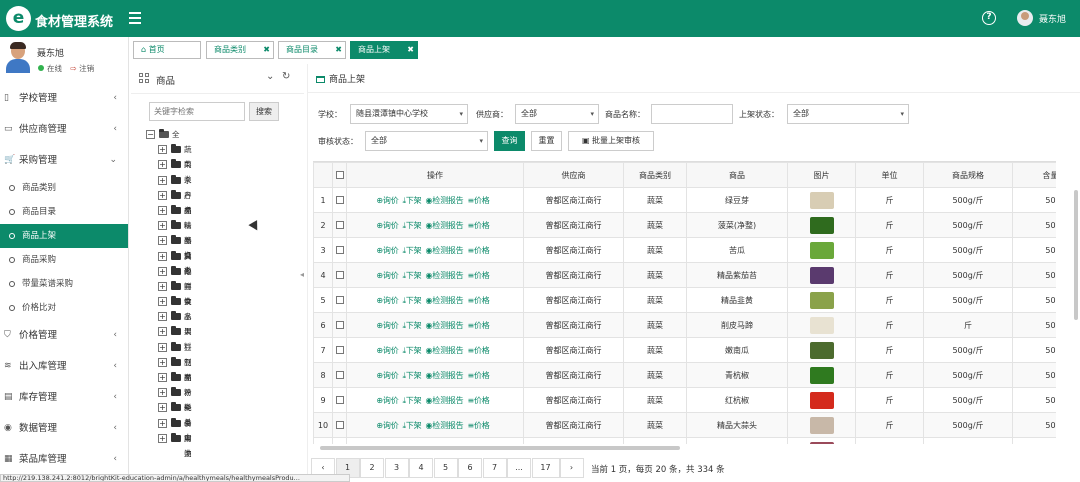  What do you see at coordinates (312, 50) in the screenshot?
I see `tab-catalog: 商品目录 ✖` at bounding box center [312, 50].